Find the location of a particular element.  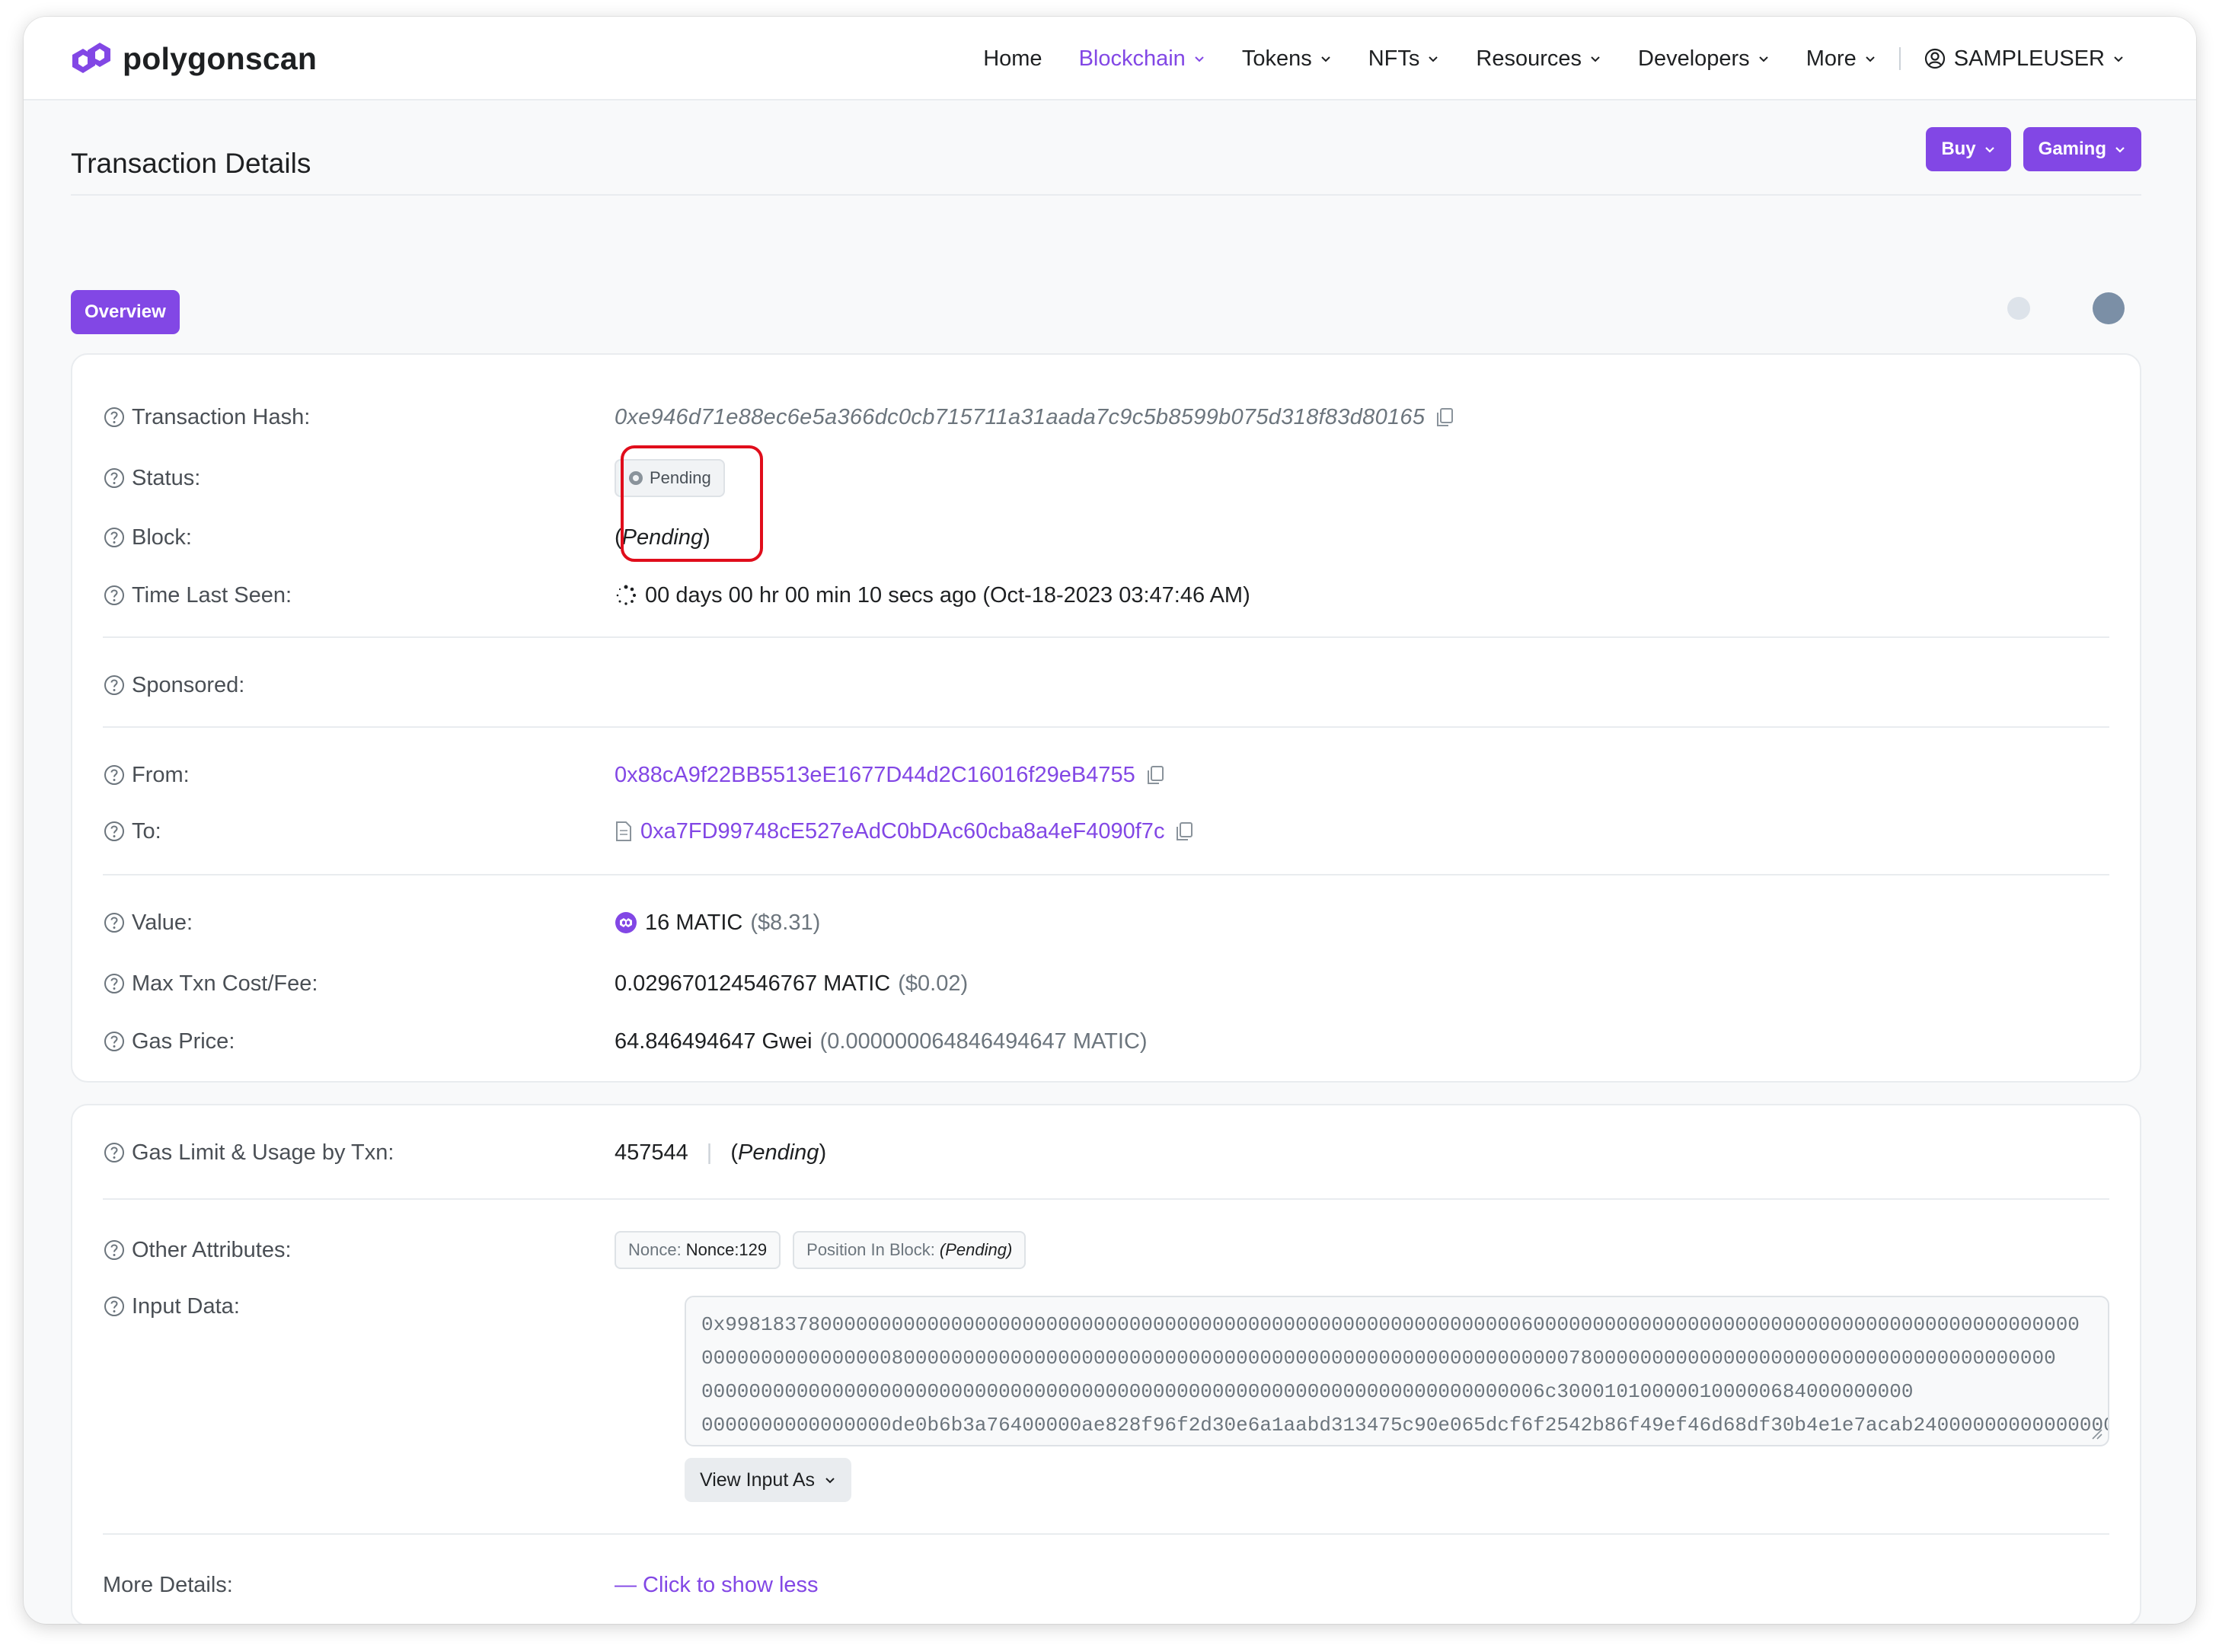

status-row: Status: Pending is located at coordinates (1106, 478).